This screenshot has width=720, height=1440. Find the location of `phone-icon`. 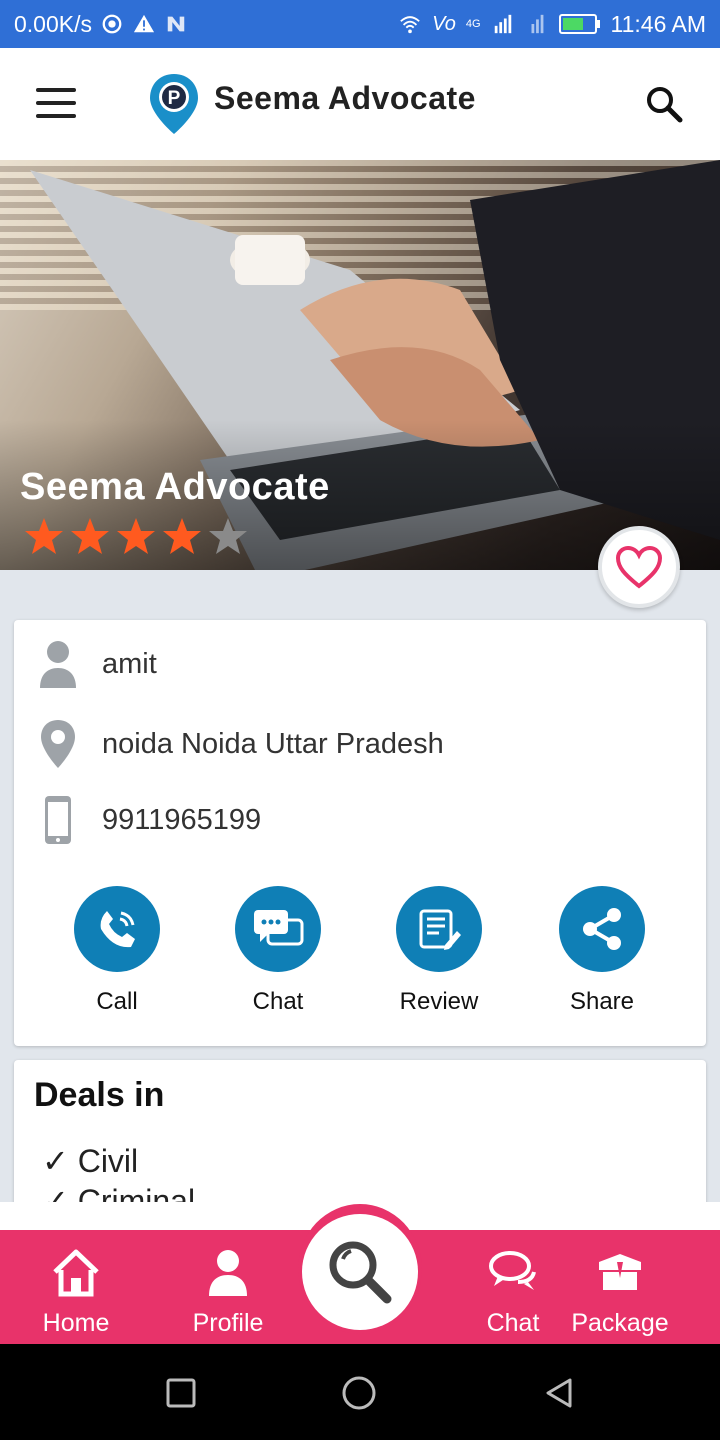

phone-icon is located at coordinates (117, 929).